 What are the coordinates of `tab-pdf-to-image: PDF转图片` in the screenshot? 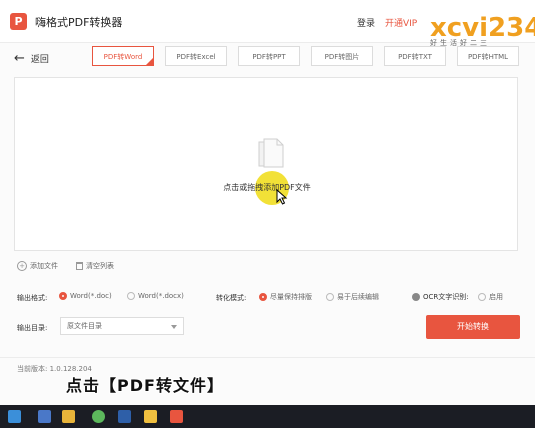 It's located at (342, 56).